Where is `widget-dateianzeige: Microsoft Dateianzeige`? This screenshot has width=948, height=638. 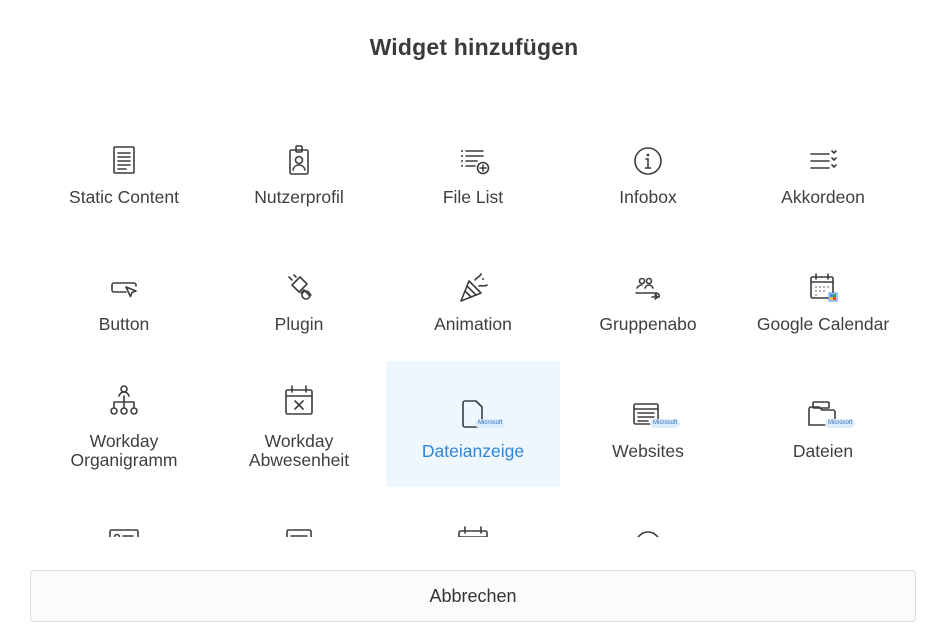
widget-dateianzeige: Microsoft Dateianzeige is located at coordinates (473, 424).